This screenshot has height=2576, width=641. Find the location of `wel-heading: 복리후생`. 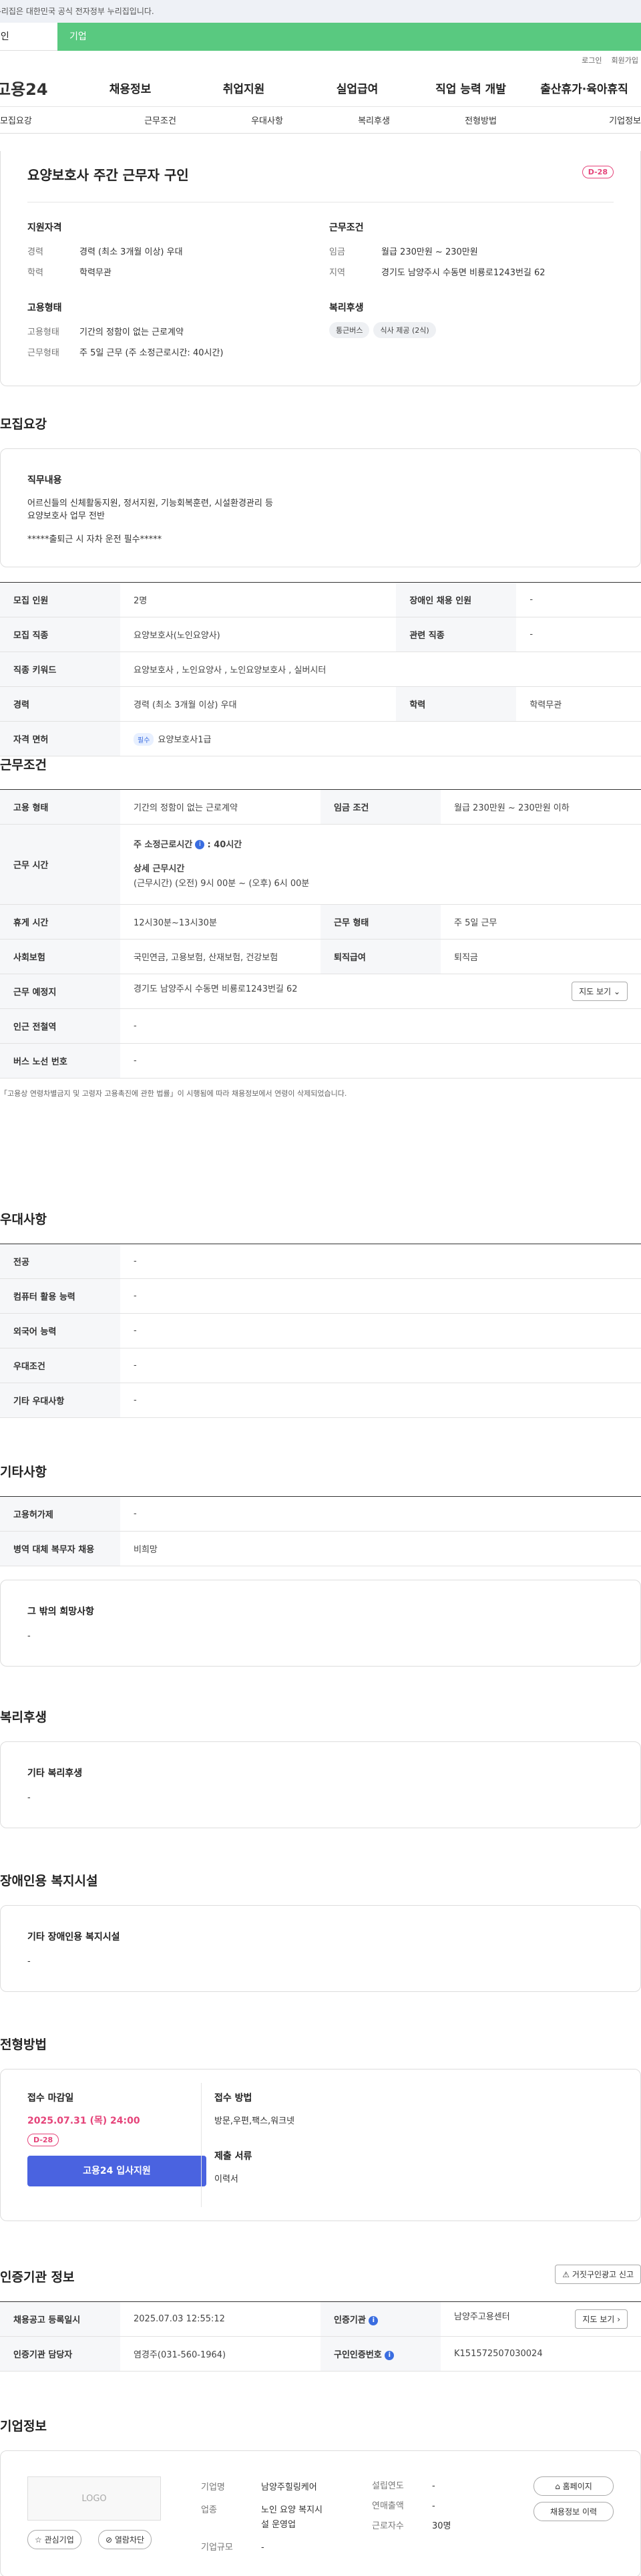

wel-heading: 복리후생 is located at coordinates (347, 308).